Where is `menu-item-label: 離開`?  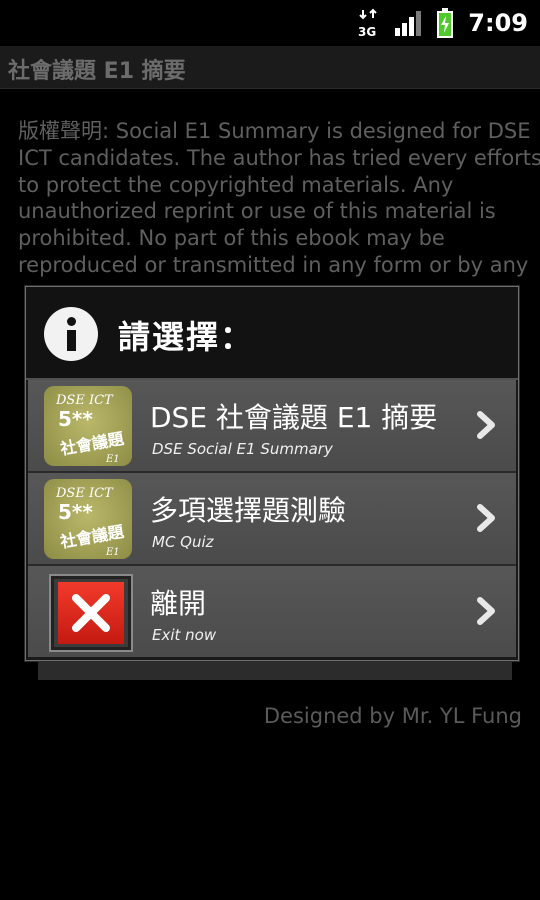 menu-item-label: 離開 is located at coordinates (178, 603).